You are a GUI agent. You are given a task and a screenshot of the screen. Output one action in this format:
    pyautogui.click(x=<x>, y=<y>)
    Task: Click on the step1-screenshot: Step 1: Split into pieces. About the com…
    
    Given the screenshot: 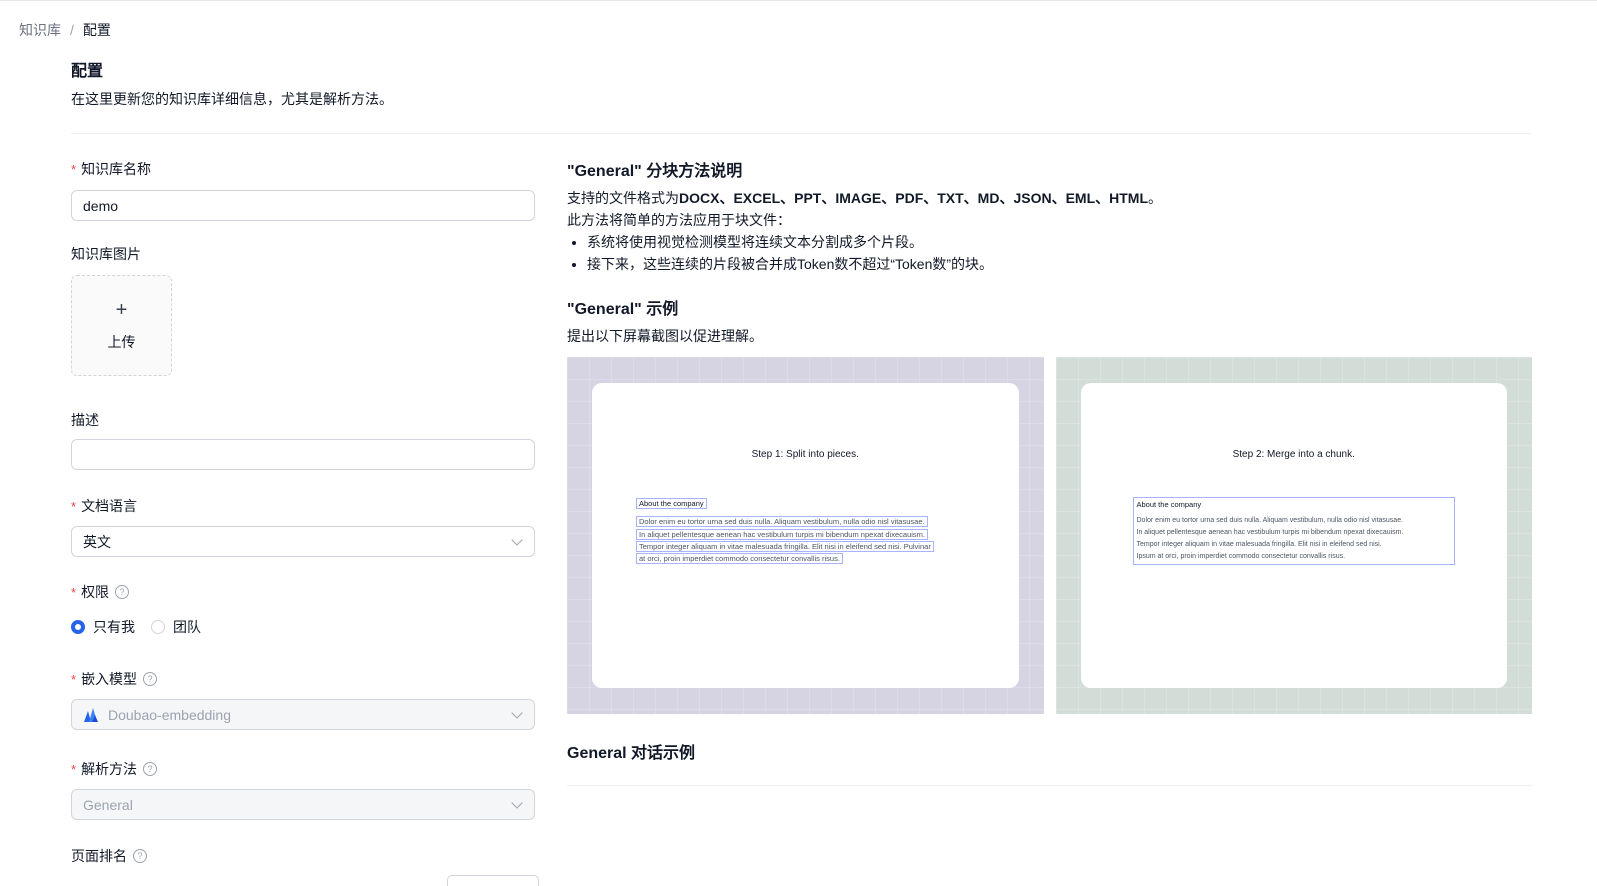 What is the action you would take?
    pyautogui.click(x=805, y=535)
    